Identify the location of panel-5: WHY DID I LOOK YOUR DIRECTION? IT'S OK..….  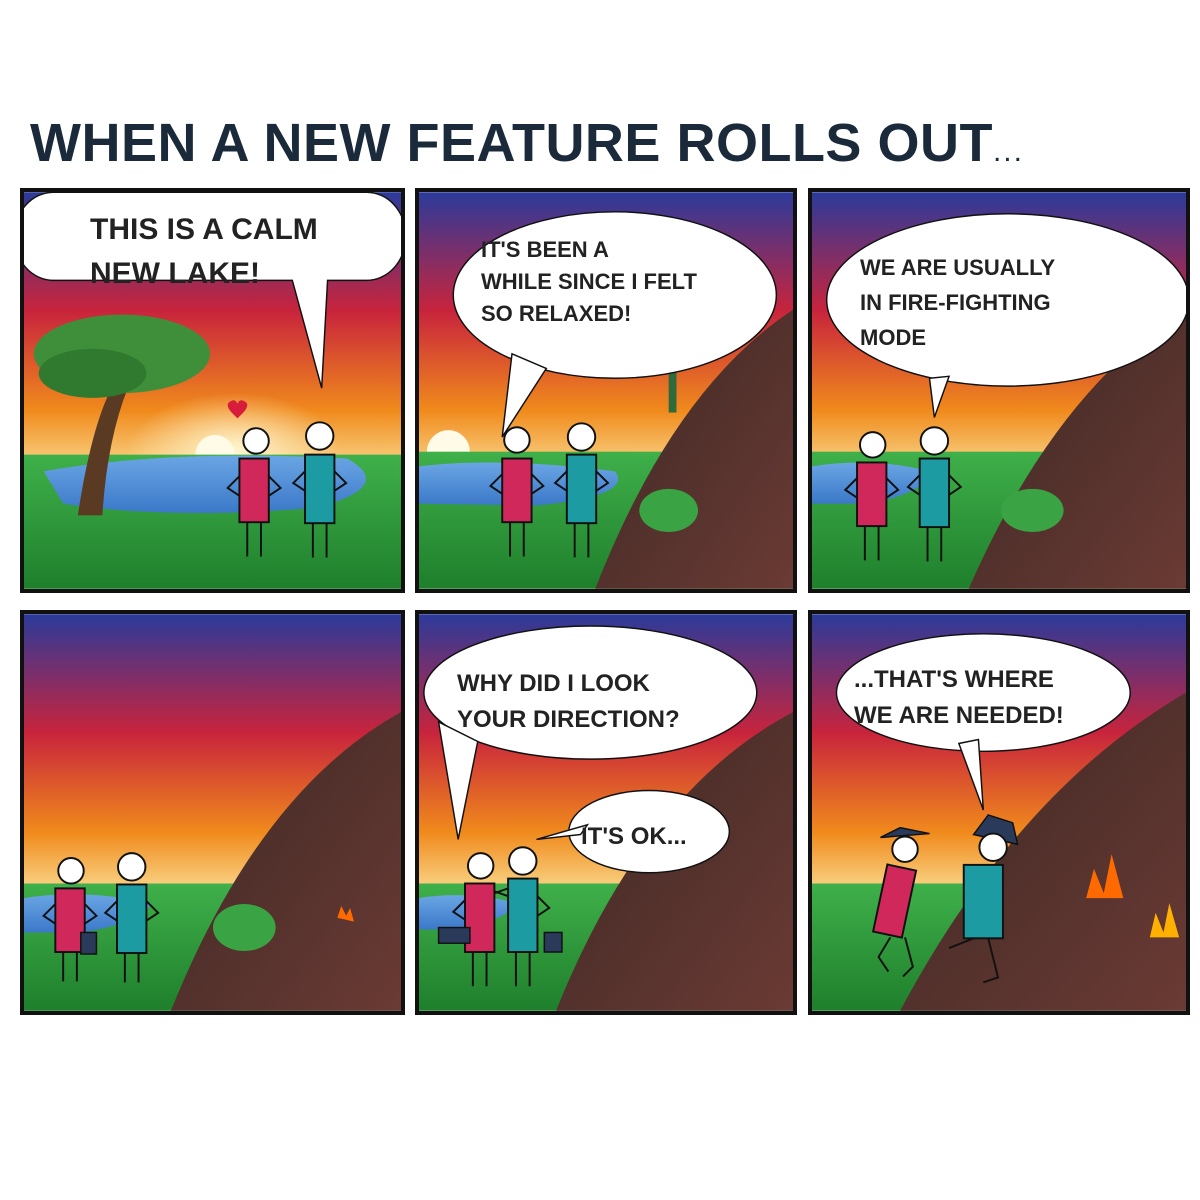
(606, 812).